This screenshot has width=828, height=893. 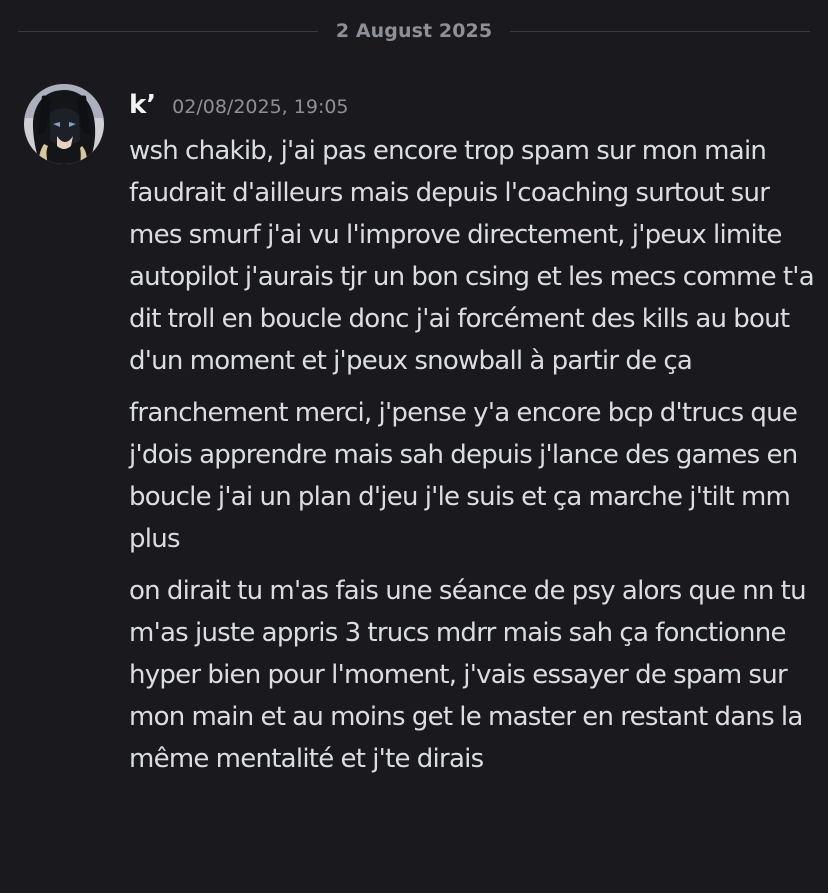 What do you see at coordinates (142, 105) in the screenshot?
I see `username: k’` at bounding box center [142, 105].